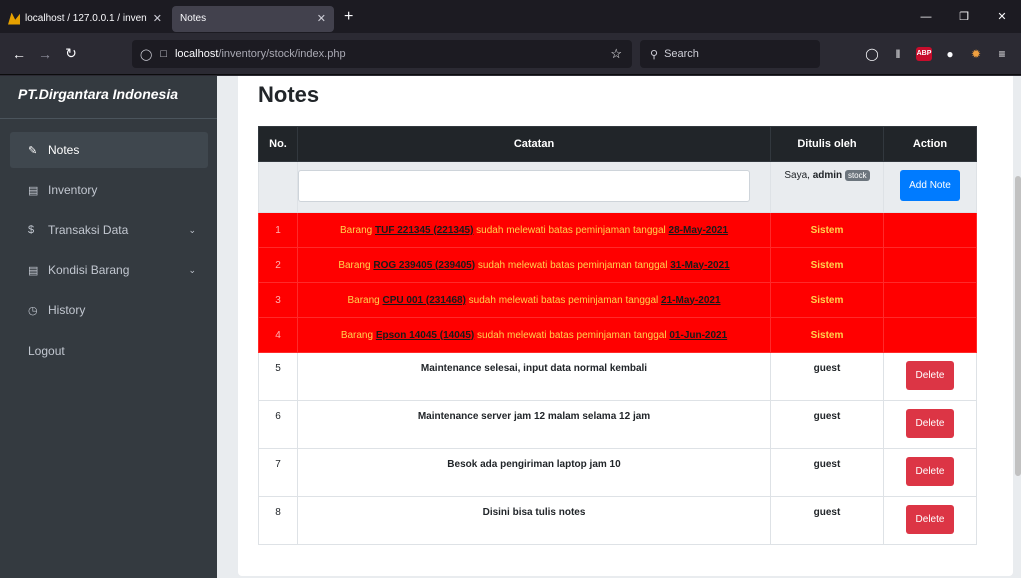 The image size is (1021, 578). Describe the element at coordinates (698, 230) in the screenshot. I see `date-link: 28-May-2021` at that location.